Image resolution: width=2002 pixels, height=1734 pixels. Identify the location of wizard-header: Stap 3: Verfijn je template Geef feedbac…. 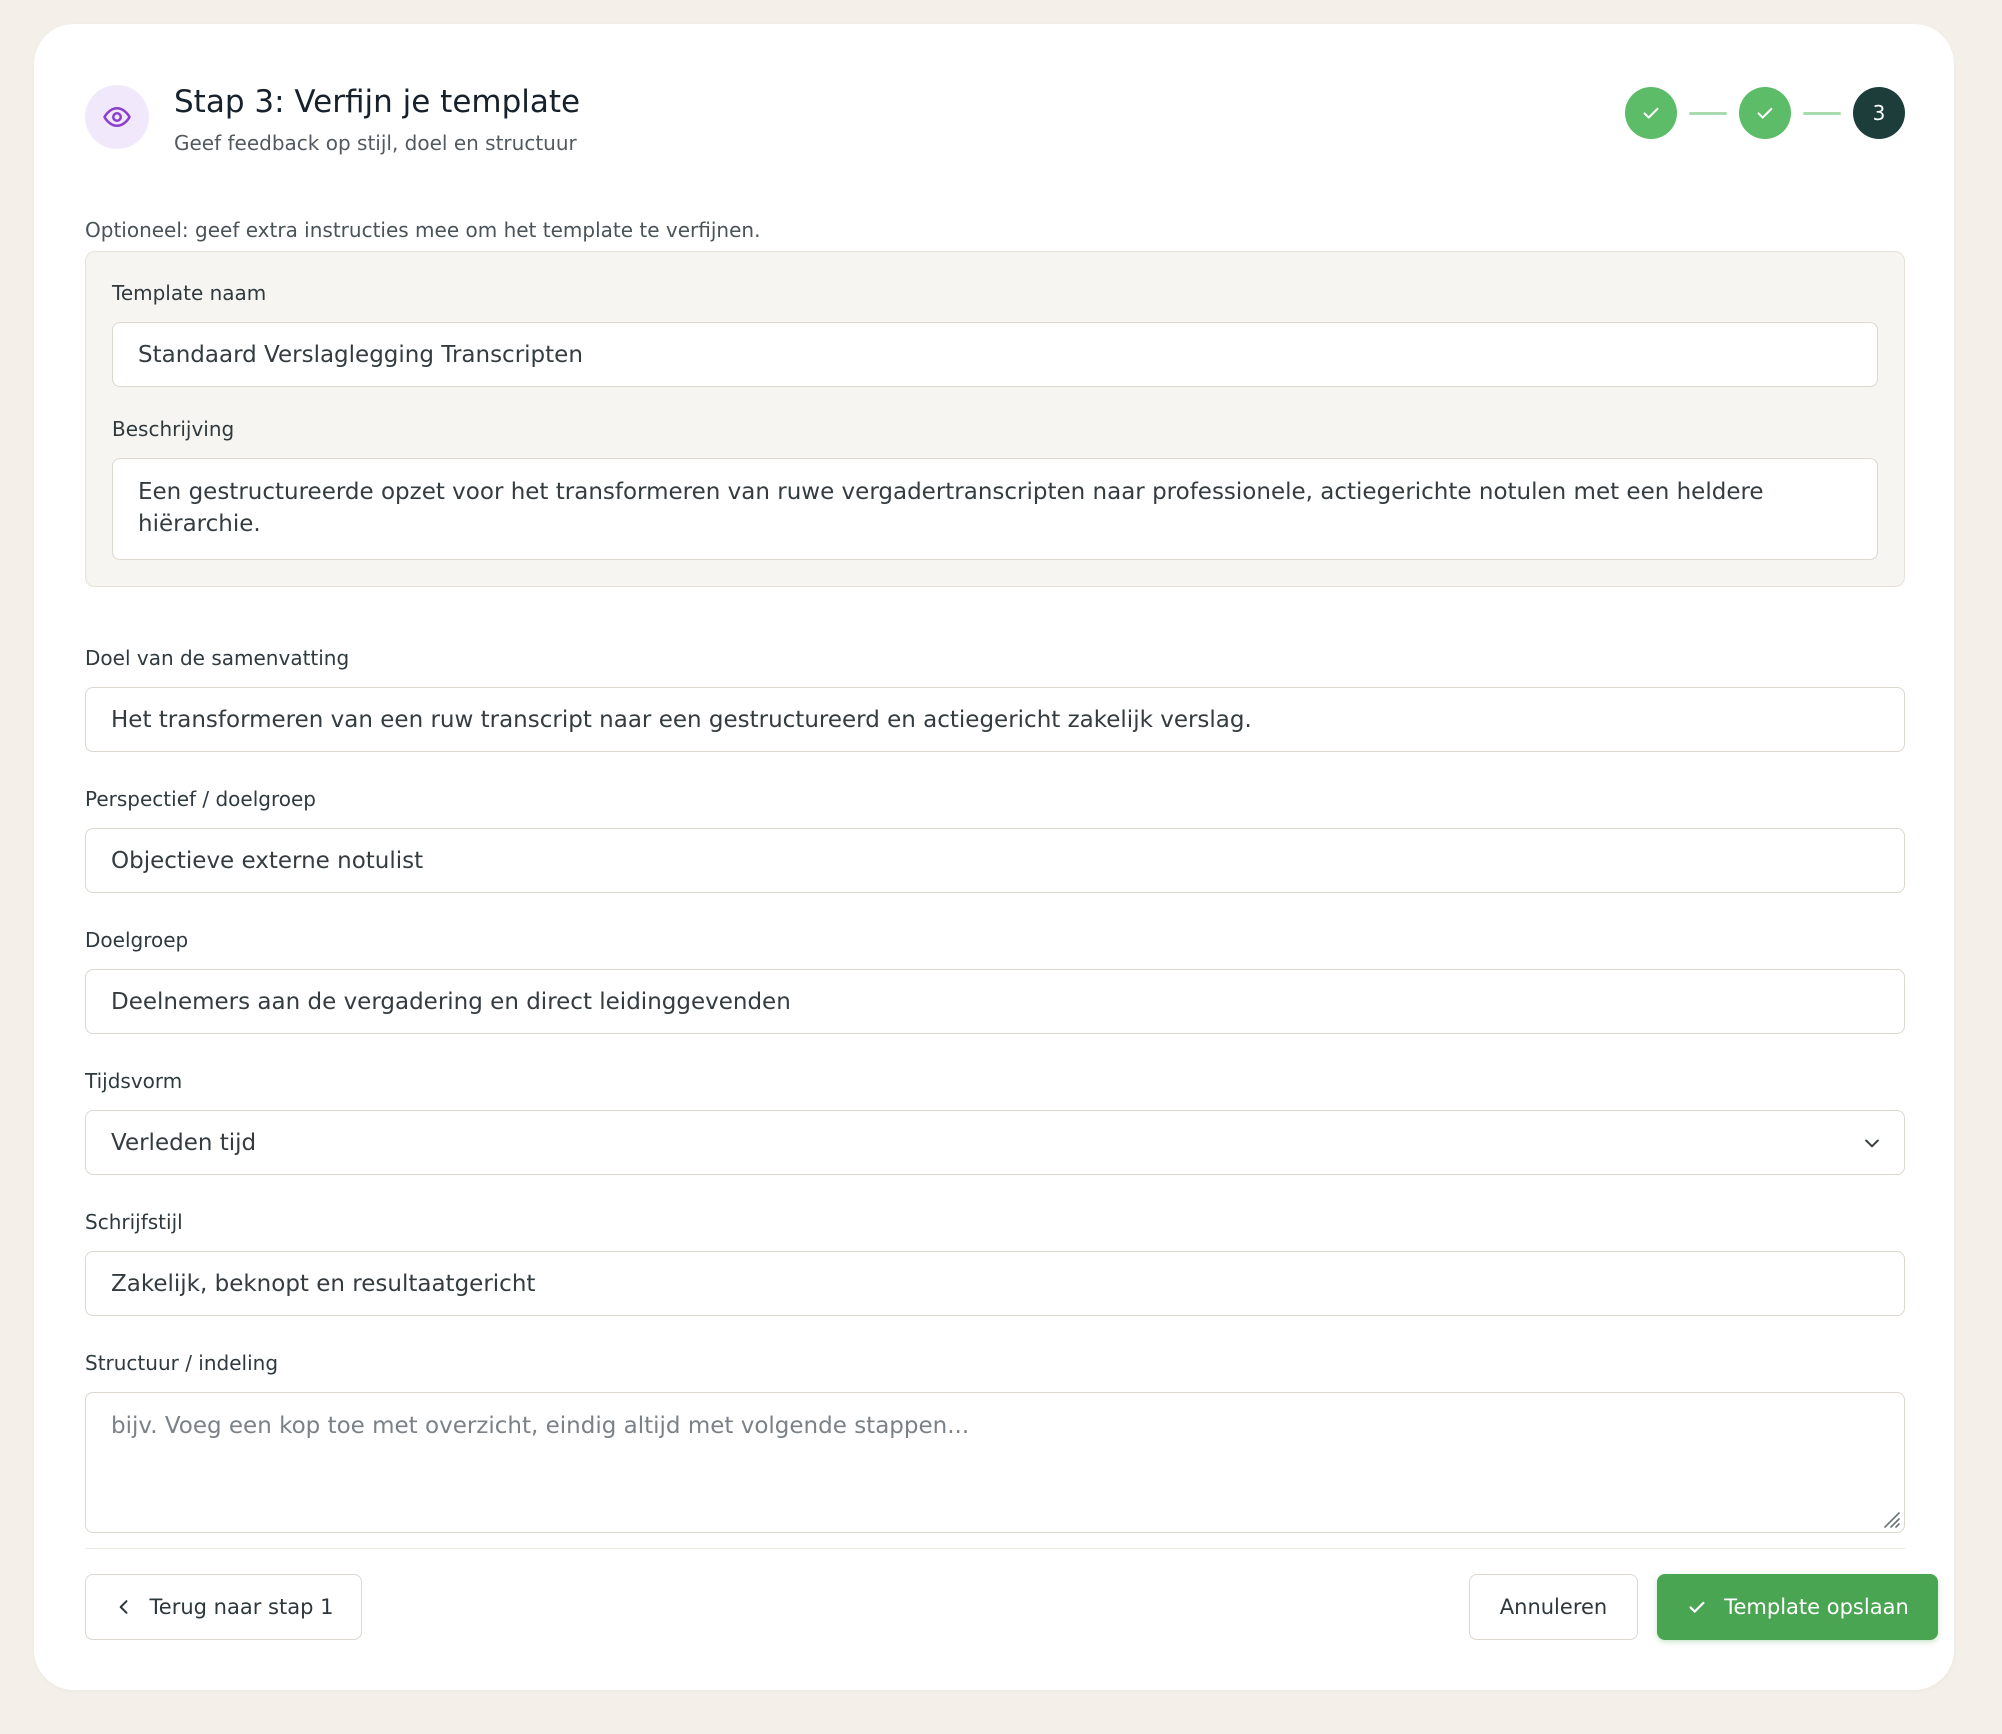
(995, 126).